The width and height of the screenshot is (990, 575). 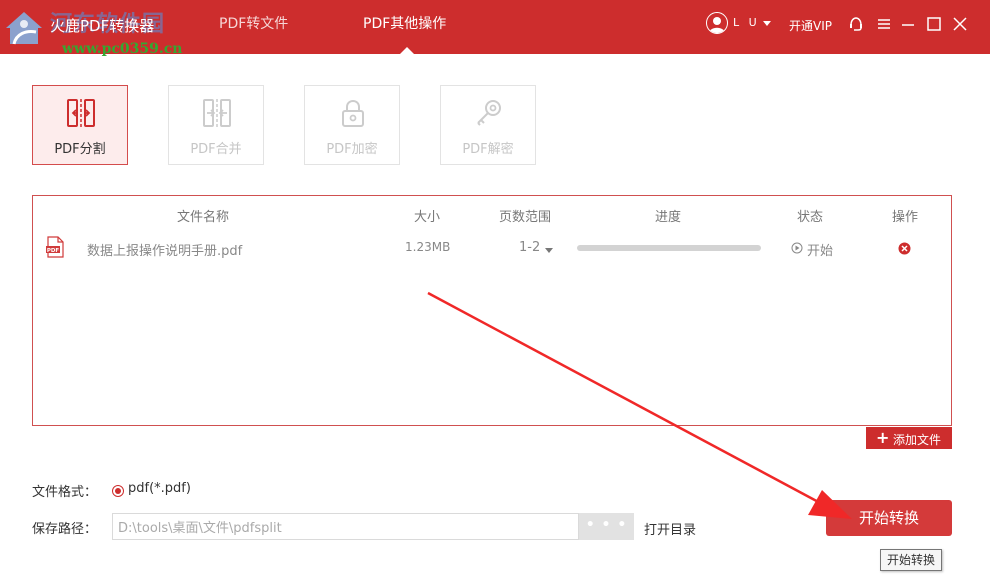 I want to click on tool-pdf-merge: PDF合并, so click(x=216, y=125).